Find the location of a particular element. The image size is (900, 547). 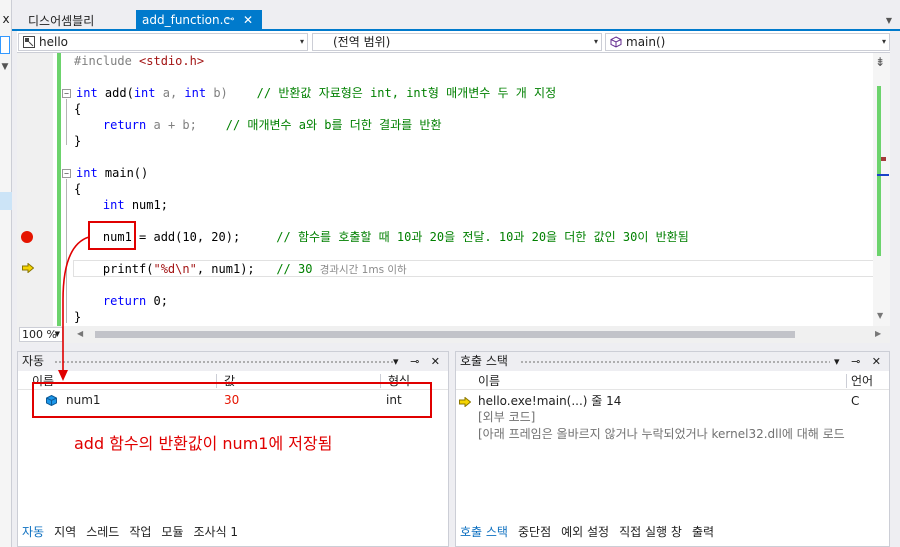

annotation-box-autos-row is located at coordinates (232, 400).